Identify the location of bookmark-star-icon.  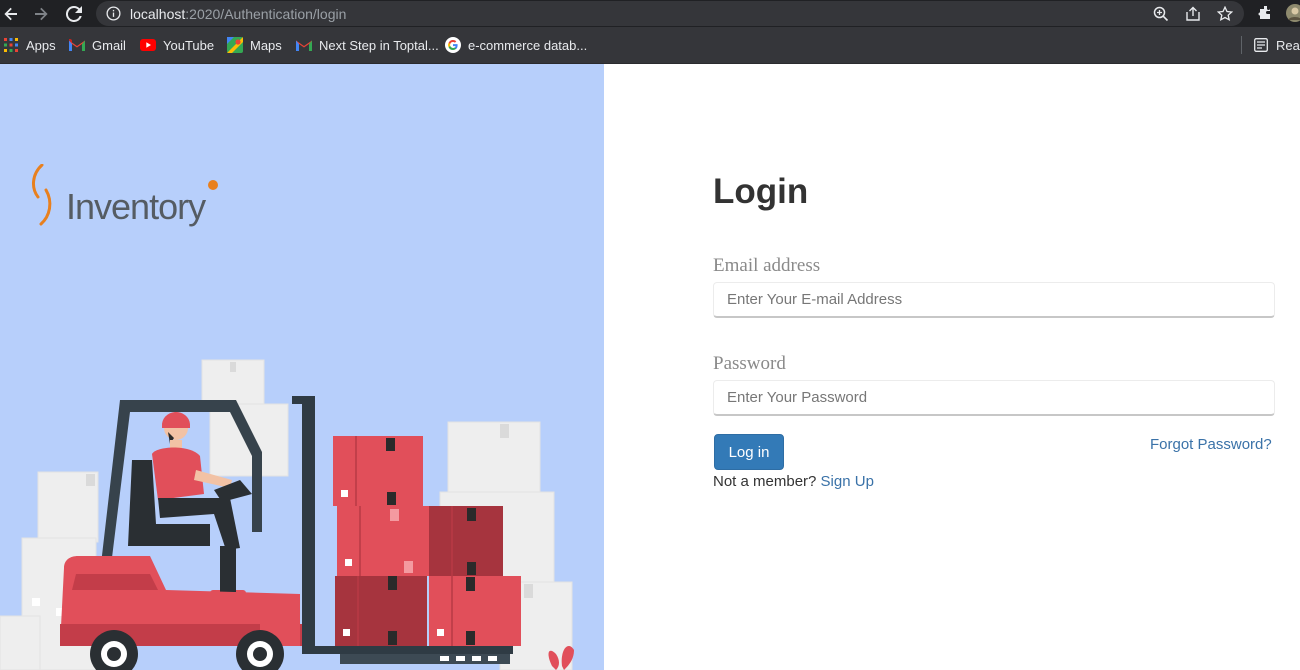
(1225, 14).